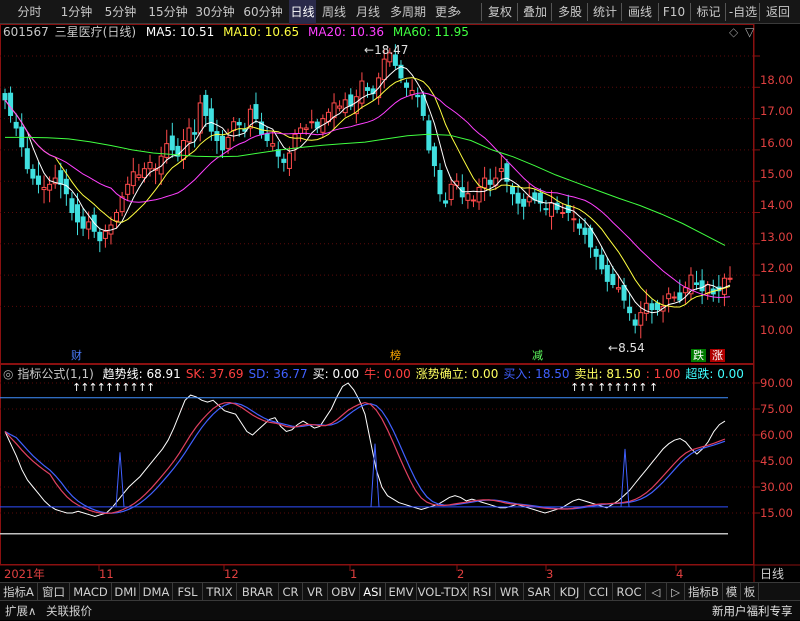 The width and height of the screenshot is (800, 621). Describe the element at coordinates (180, 32) in the screenshot. I see `ma5-label: MA5: 10.51` at that location.